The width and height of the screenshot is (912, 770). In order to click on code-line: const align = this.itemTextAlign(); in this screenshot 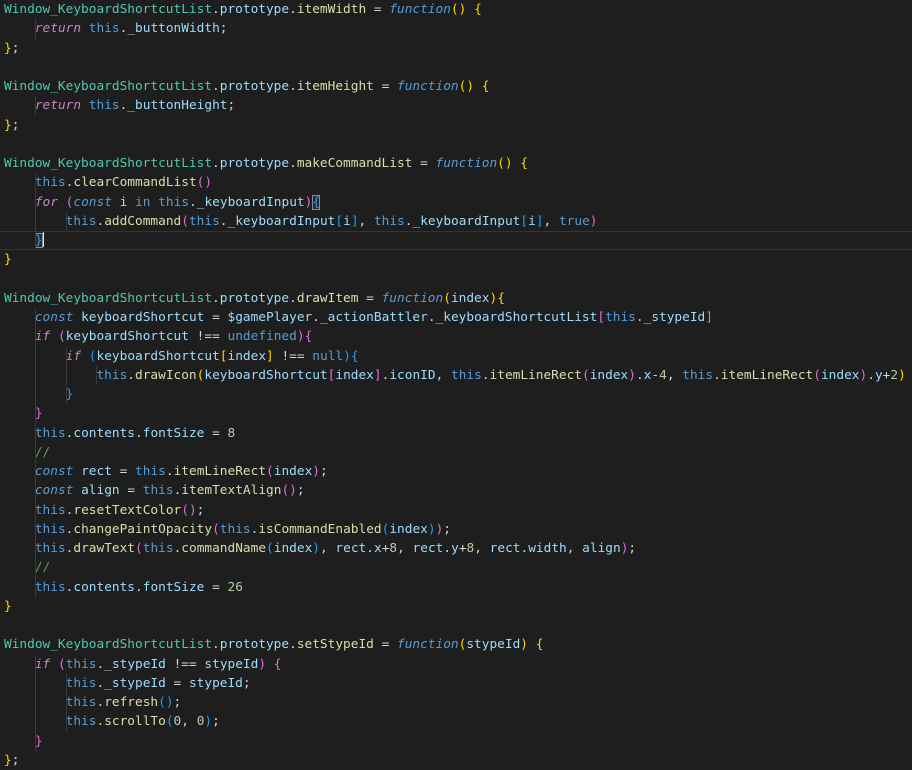, I will do `click(456, 491)`.